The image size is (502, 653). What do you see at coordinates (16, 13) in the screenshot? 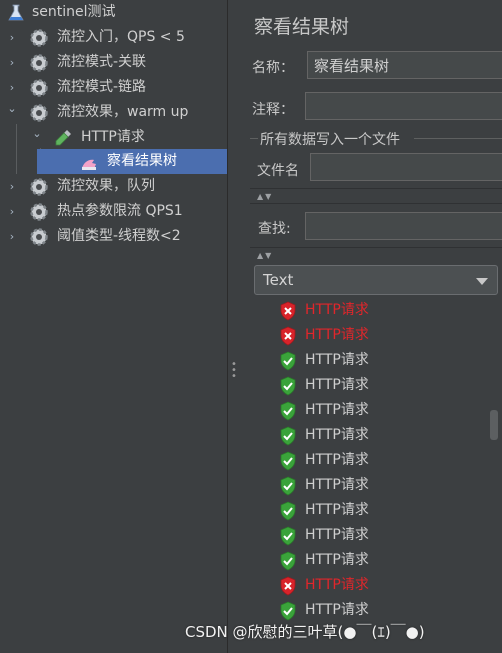
I see `flask-icon` at bounding box center [16, 13].